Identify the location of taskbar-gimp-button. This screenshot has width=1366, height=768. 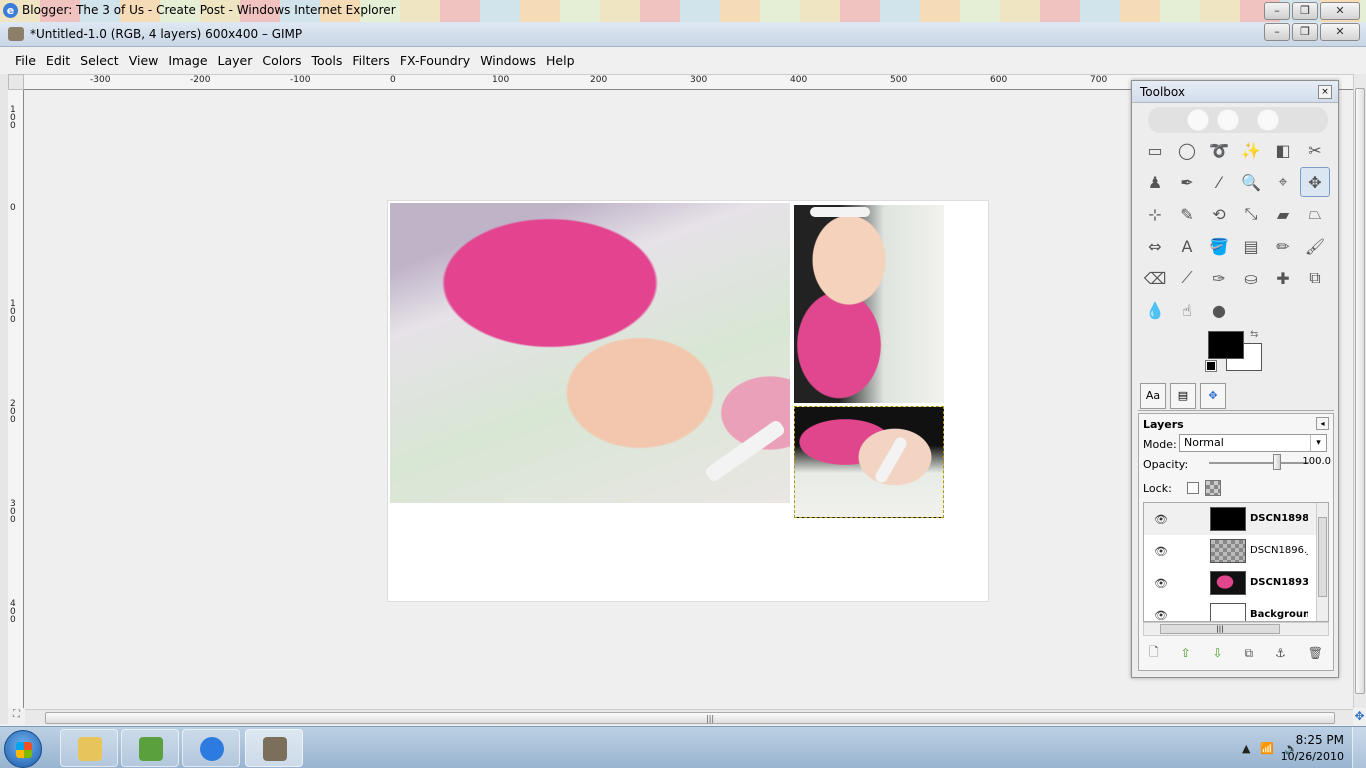
(274, 748).